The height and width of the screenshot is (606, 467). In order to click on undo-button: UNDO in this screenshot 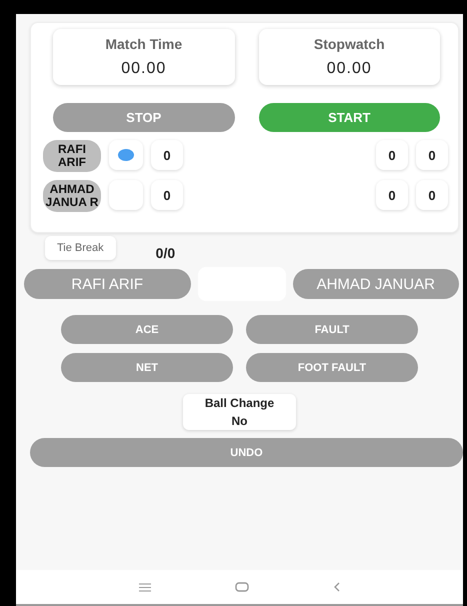, I will do `click(246, 452)`.